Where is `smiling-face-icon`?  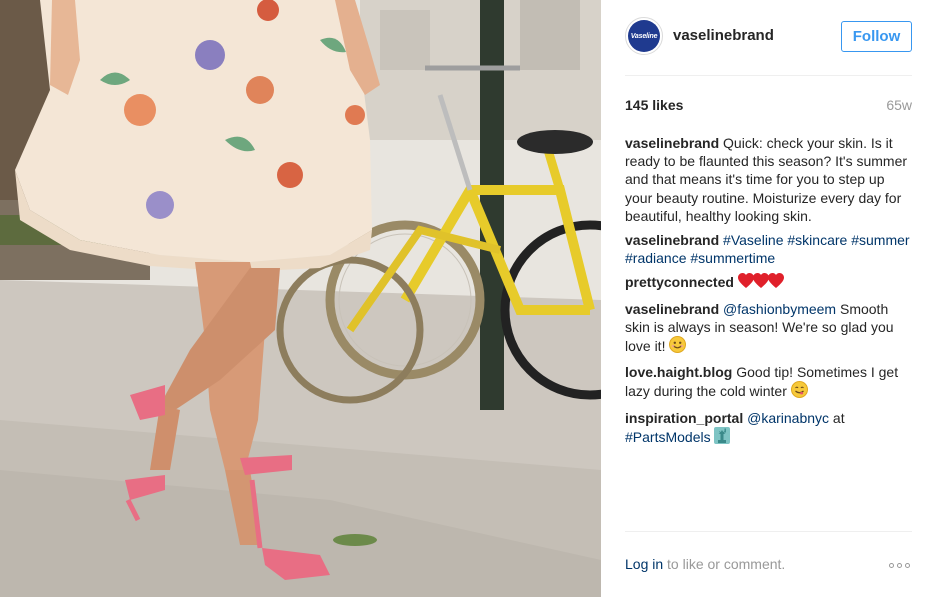
smiling-face-icon is located at coordinates (678, 346).